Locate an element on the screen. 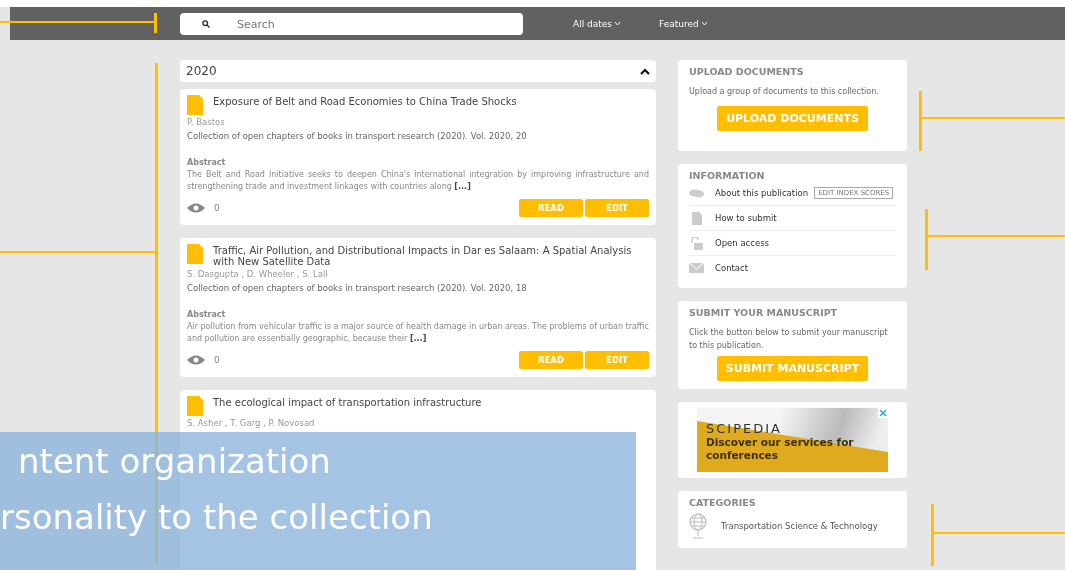 The height and width of the screenshot is (570, 1065). panel-heading: UPLOAD DOCUMENTS is located at coordinates (747, 71).